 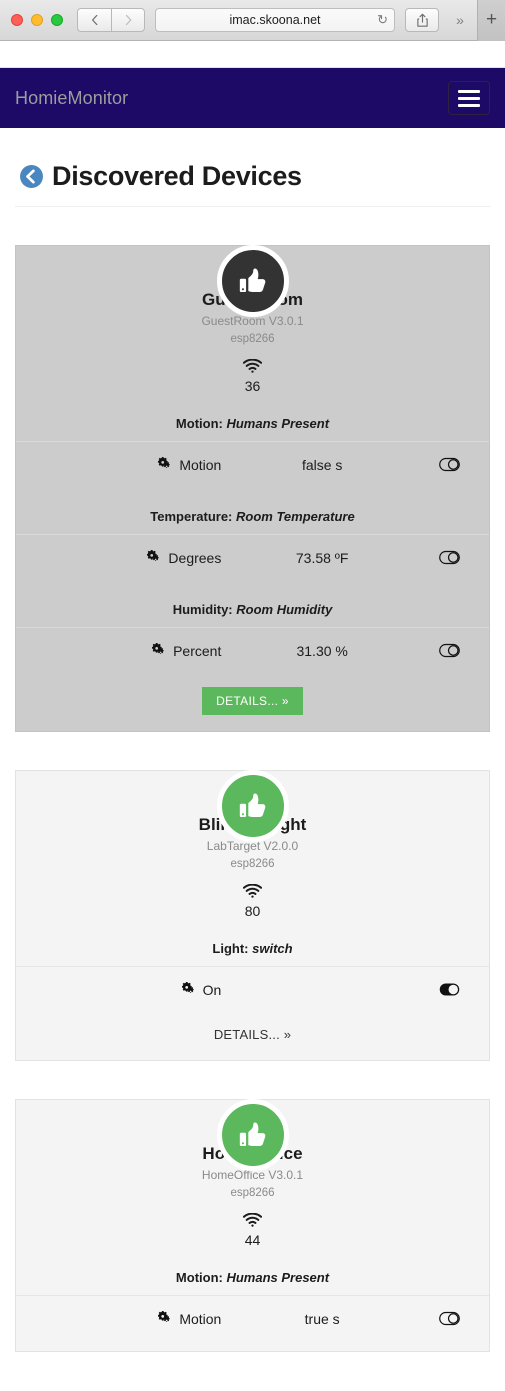 I want to click on details-button: DETAILS... », so click(x=252, y=701).